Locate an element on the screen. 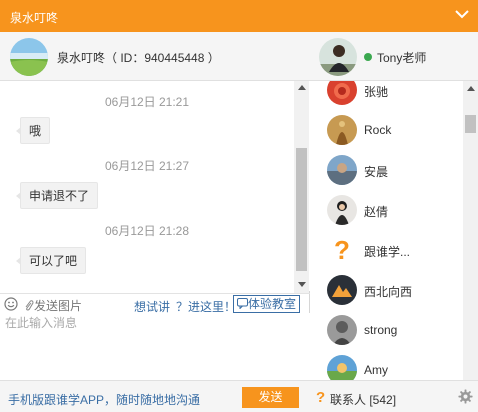 The image size is (478, 412). contacts-footer: ? 联系人 [542] is located at coordinates (394, 396).